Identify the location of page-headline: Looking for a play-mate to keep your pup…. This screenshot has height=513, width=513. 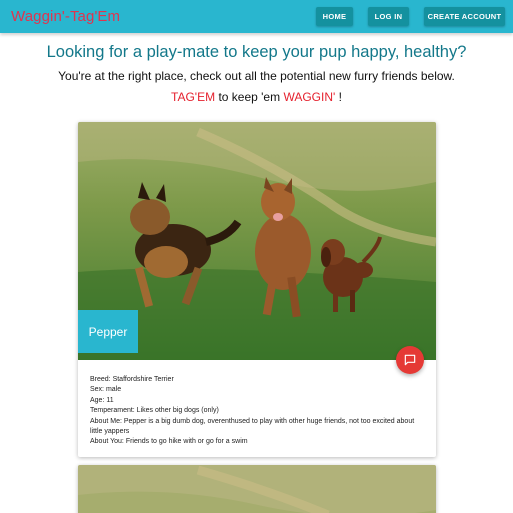
(256, 52).